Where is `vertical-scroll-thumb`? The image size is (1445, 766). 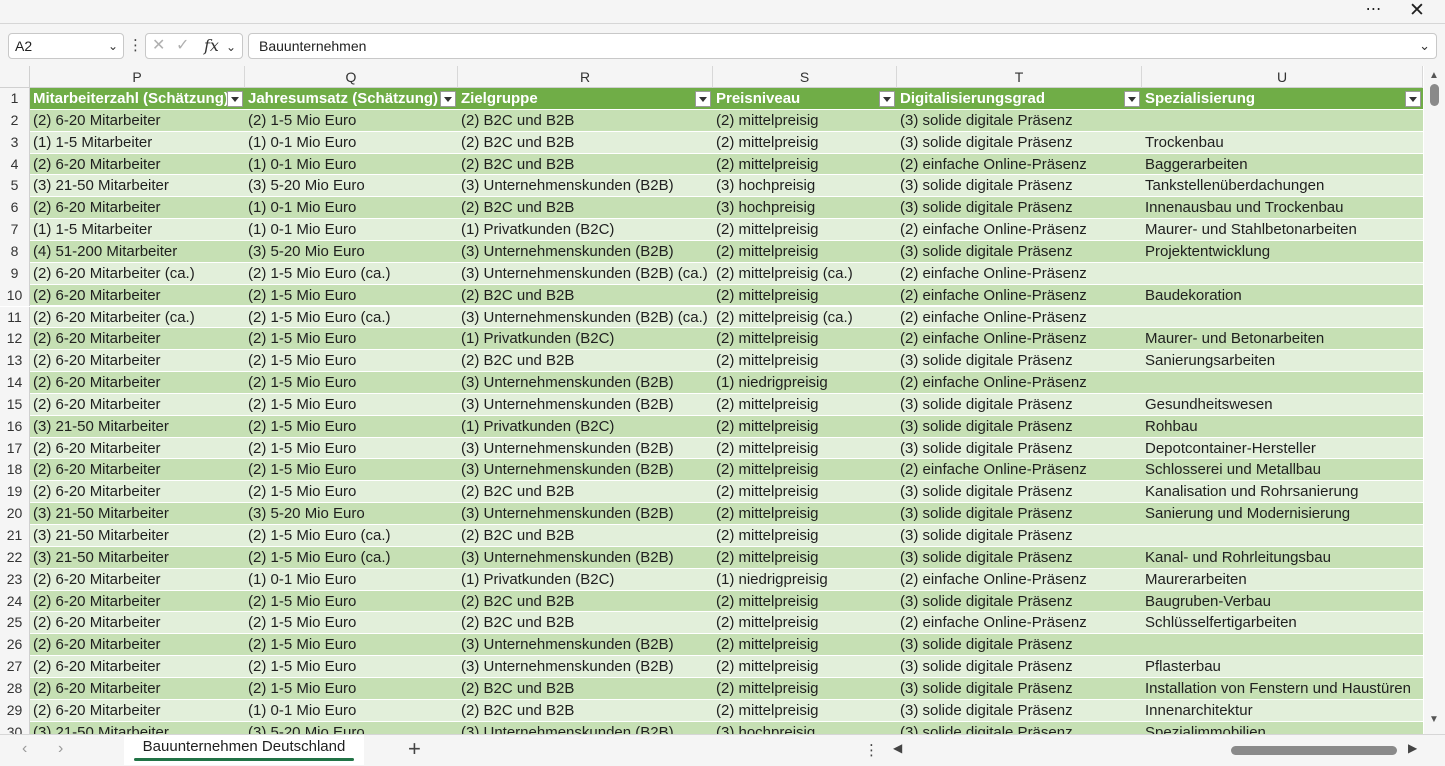
vertical-scroll-thumb is located at coordinates (1434, 95).